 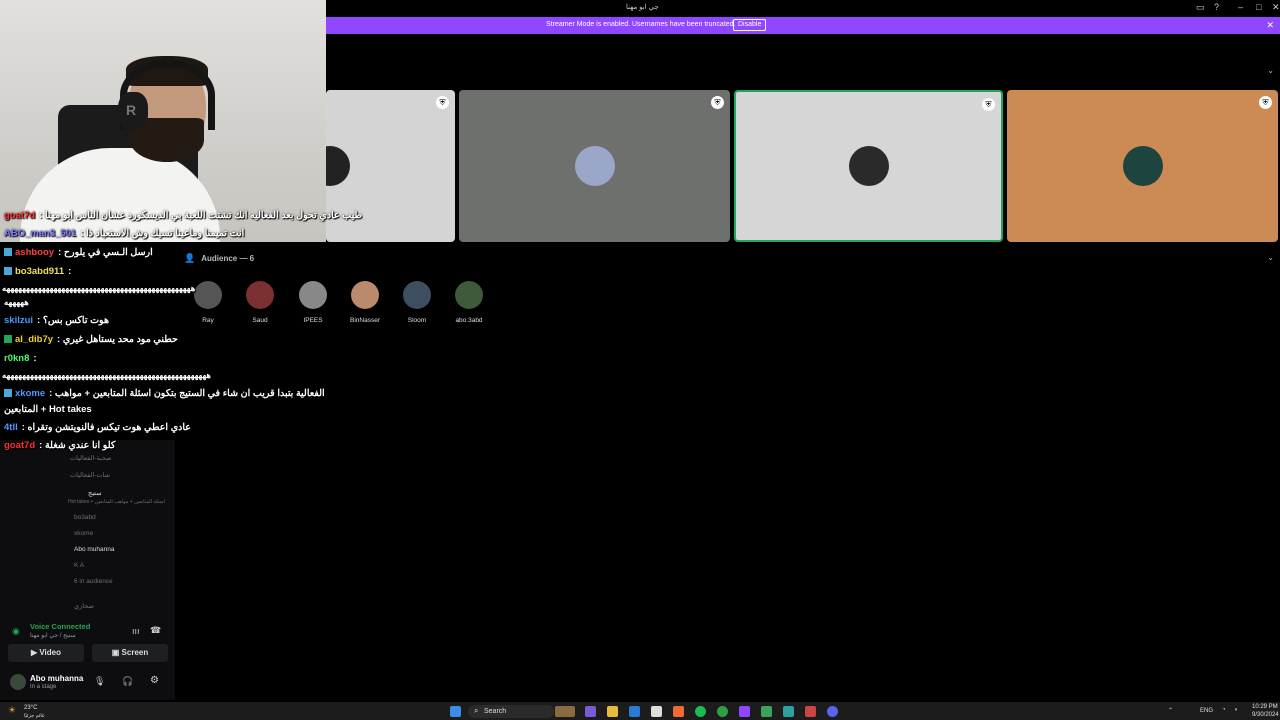 What do you see at coordinates (219, 258) in the screenshot?
I see `audience-header: 👤 Audience — 6` at bounding box center [219, 258].